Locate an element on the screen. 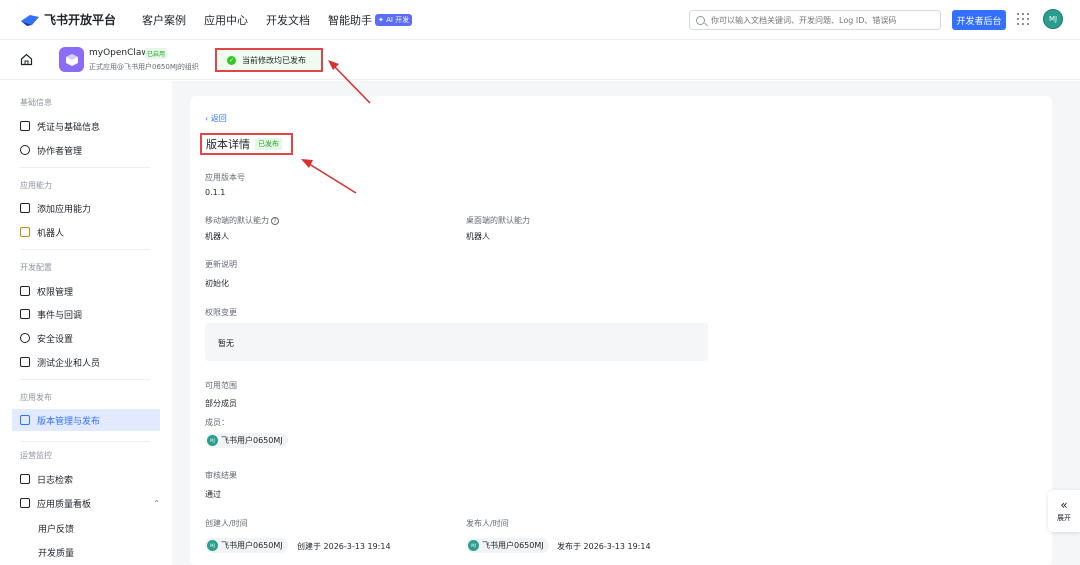 This screenshot has width=1080, height=565. person-icon is located at coordinates (25, 150).